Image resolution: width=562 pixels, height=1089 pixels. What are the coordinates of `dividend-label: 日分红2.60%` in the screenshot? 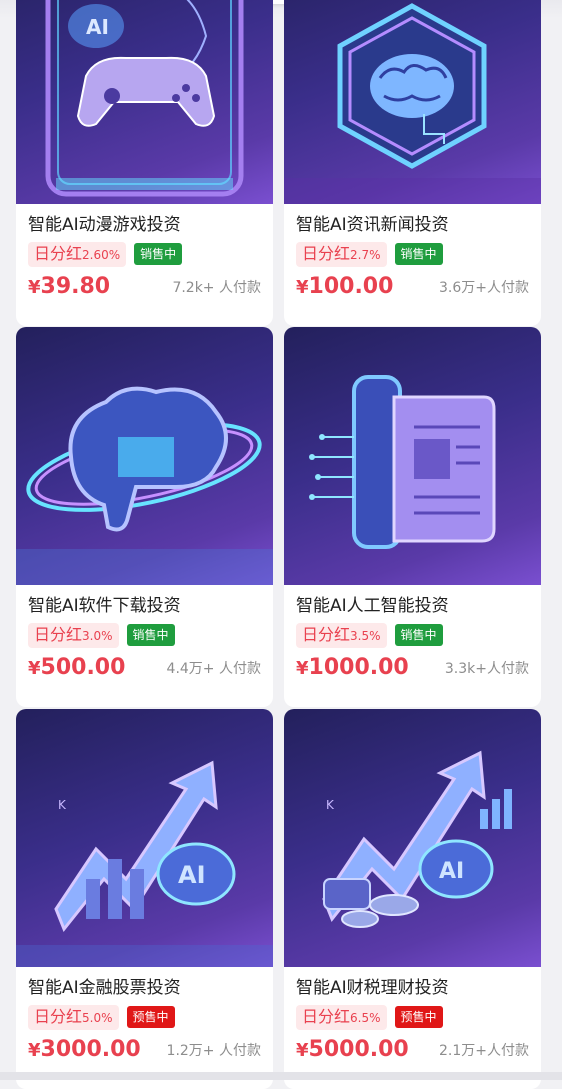 It's located at (77, 254).